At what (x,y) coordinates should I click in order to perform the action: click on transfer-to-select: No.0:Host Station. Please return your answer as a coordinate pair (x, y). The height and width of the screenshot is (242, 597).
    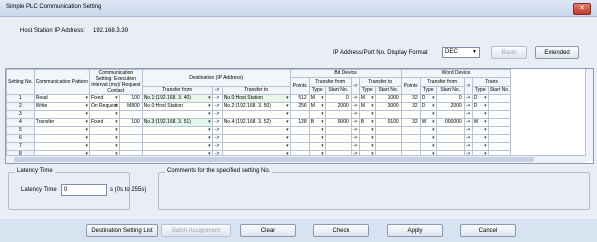
    Looking at the image, I should click on (256, 98).